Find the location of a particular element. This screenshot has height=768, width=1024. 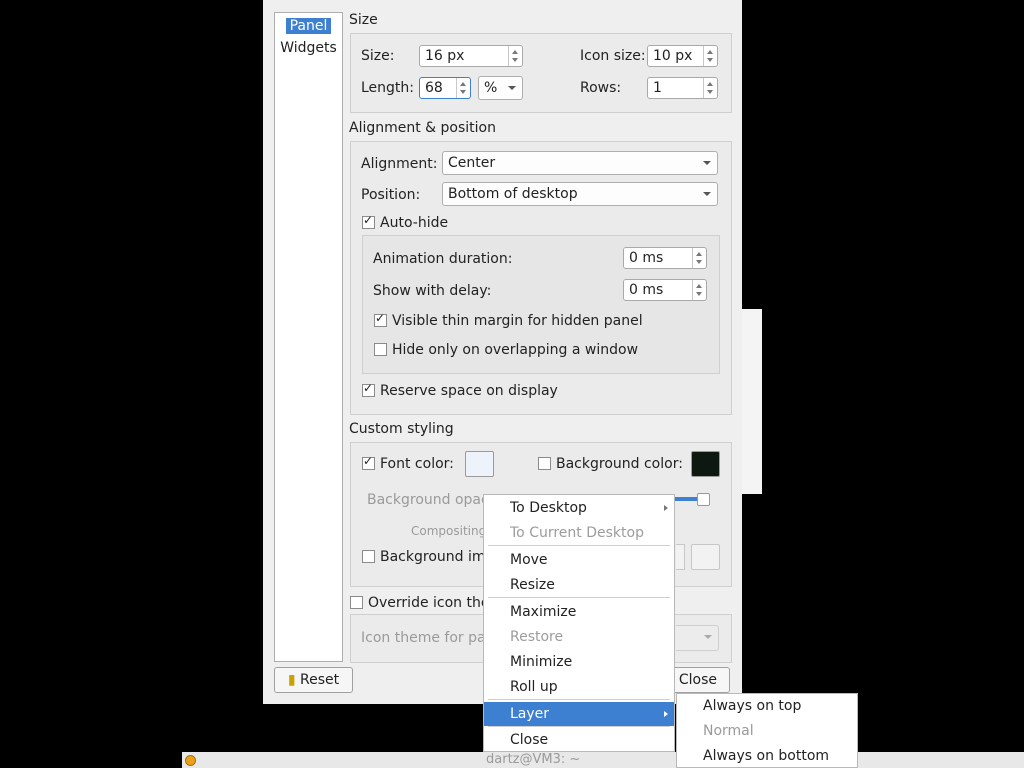

length-unit-value: % is located at coordinates (491, 88).